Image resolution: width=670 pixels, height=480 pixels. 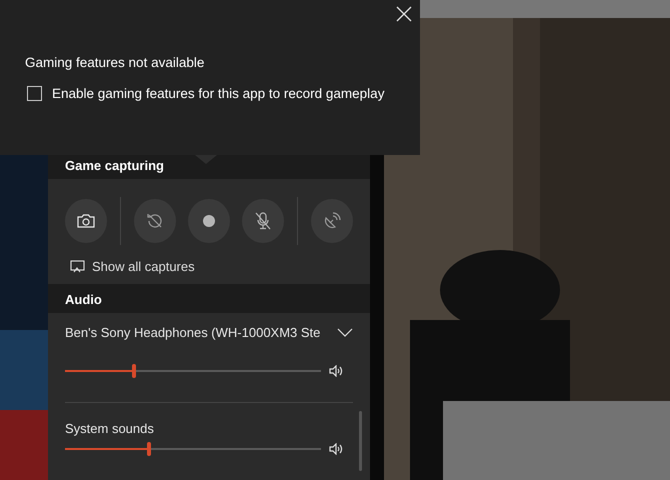 I want to click on app-name: System sounds, so click(x=109, y=428).